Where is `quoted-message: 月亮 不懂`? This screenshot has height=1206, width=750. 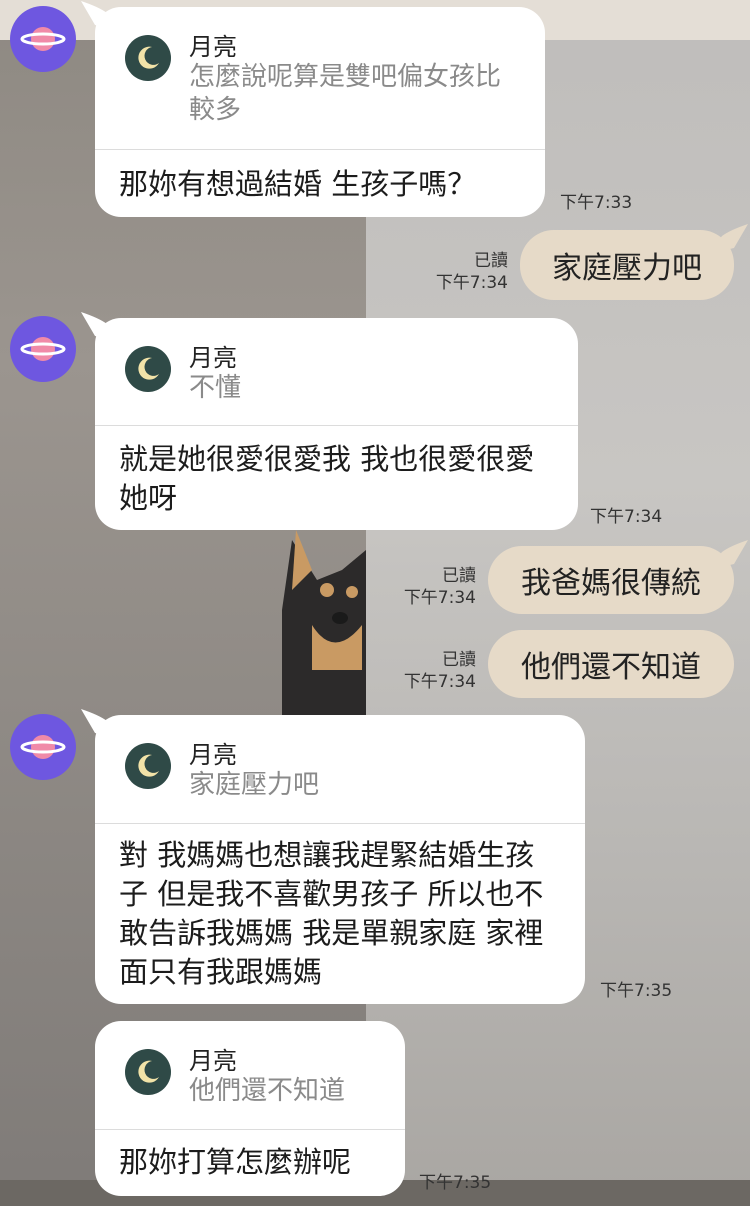
quoted-message: 月亮 不懂 is located at coordinates (336, 372).